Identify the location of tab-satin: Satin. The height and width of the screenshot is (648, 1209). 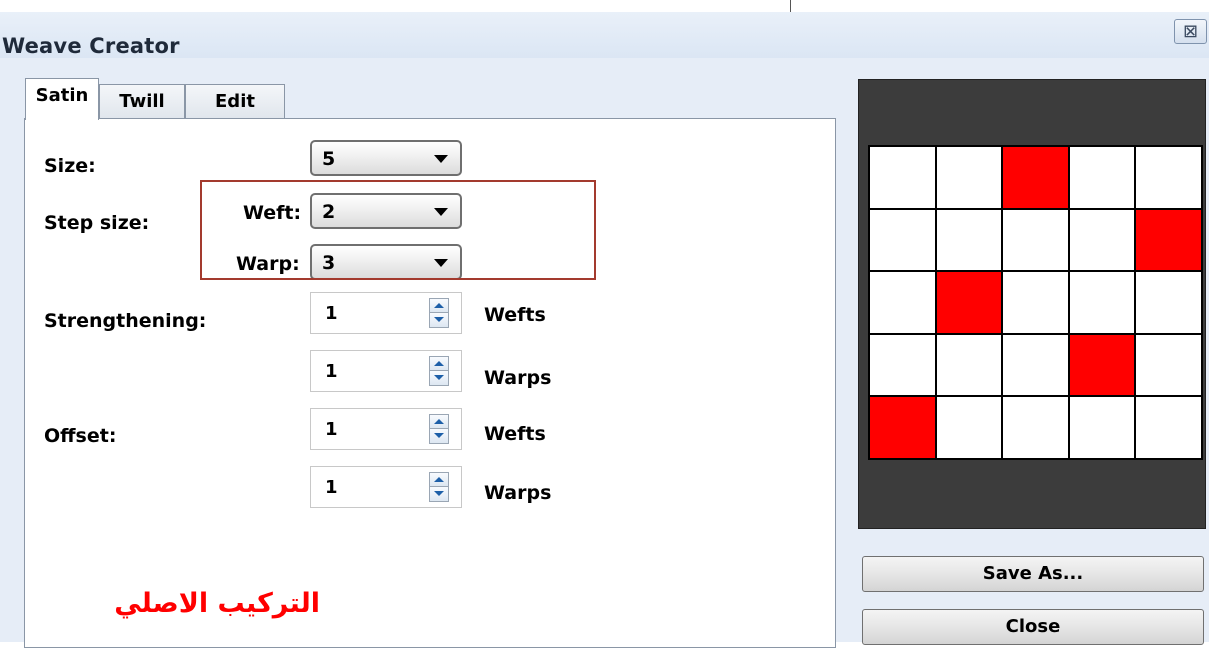
(62, 99).